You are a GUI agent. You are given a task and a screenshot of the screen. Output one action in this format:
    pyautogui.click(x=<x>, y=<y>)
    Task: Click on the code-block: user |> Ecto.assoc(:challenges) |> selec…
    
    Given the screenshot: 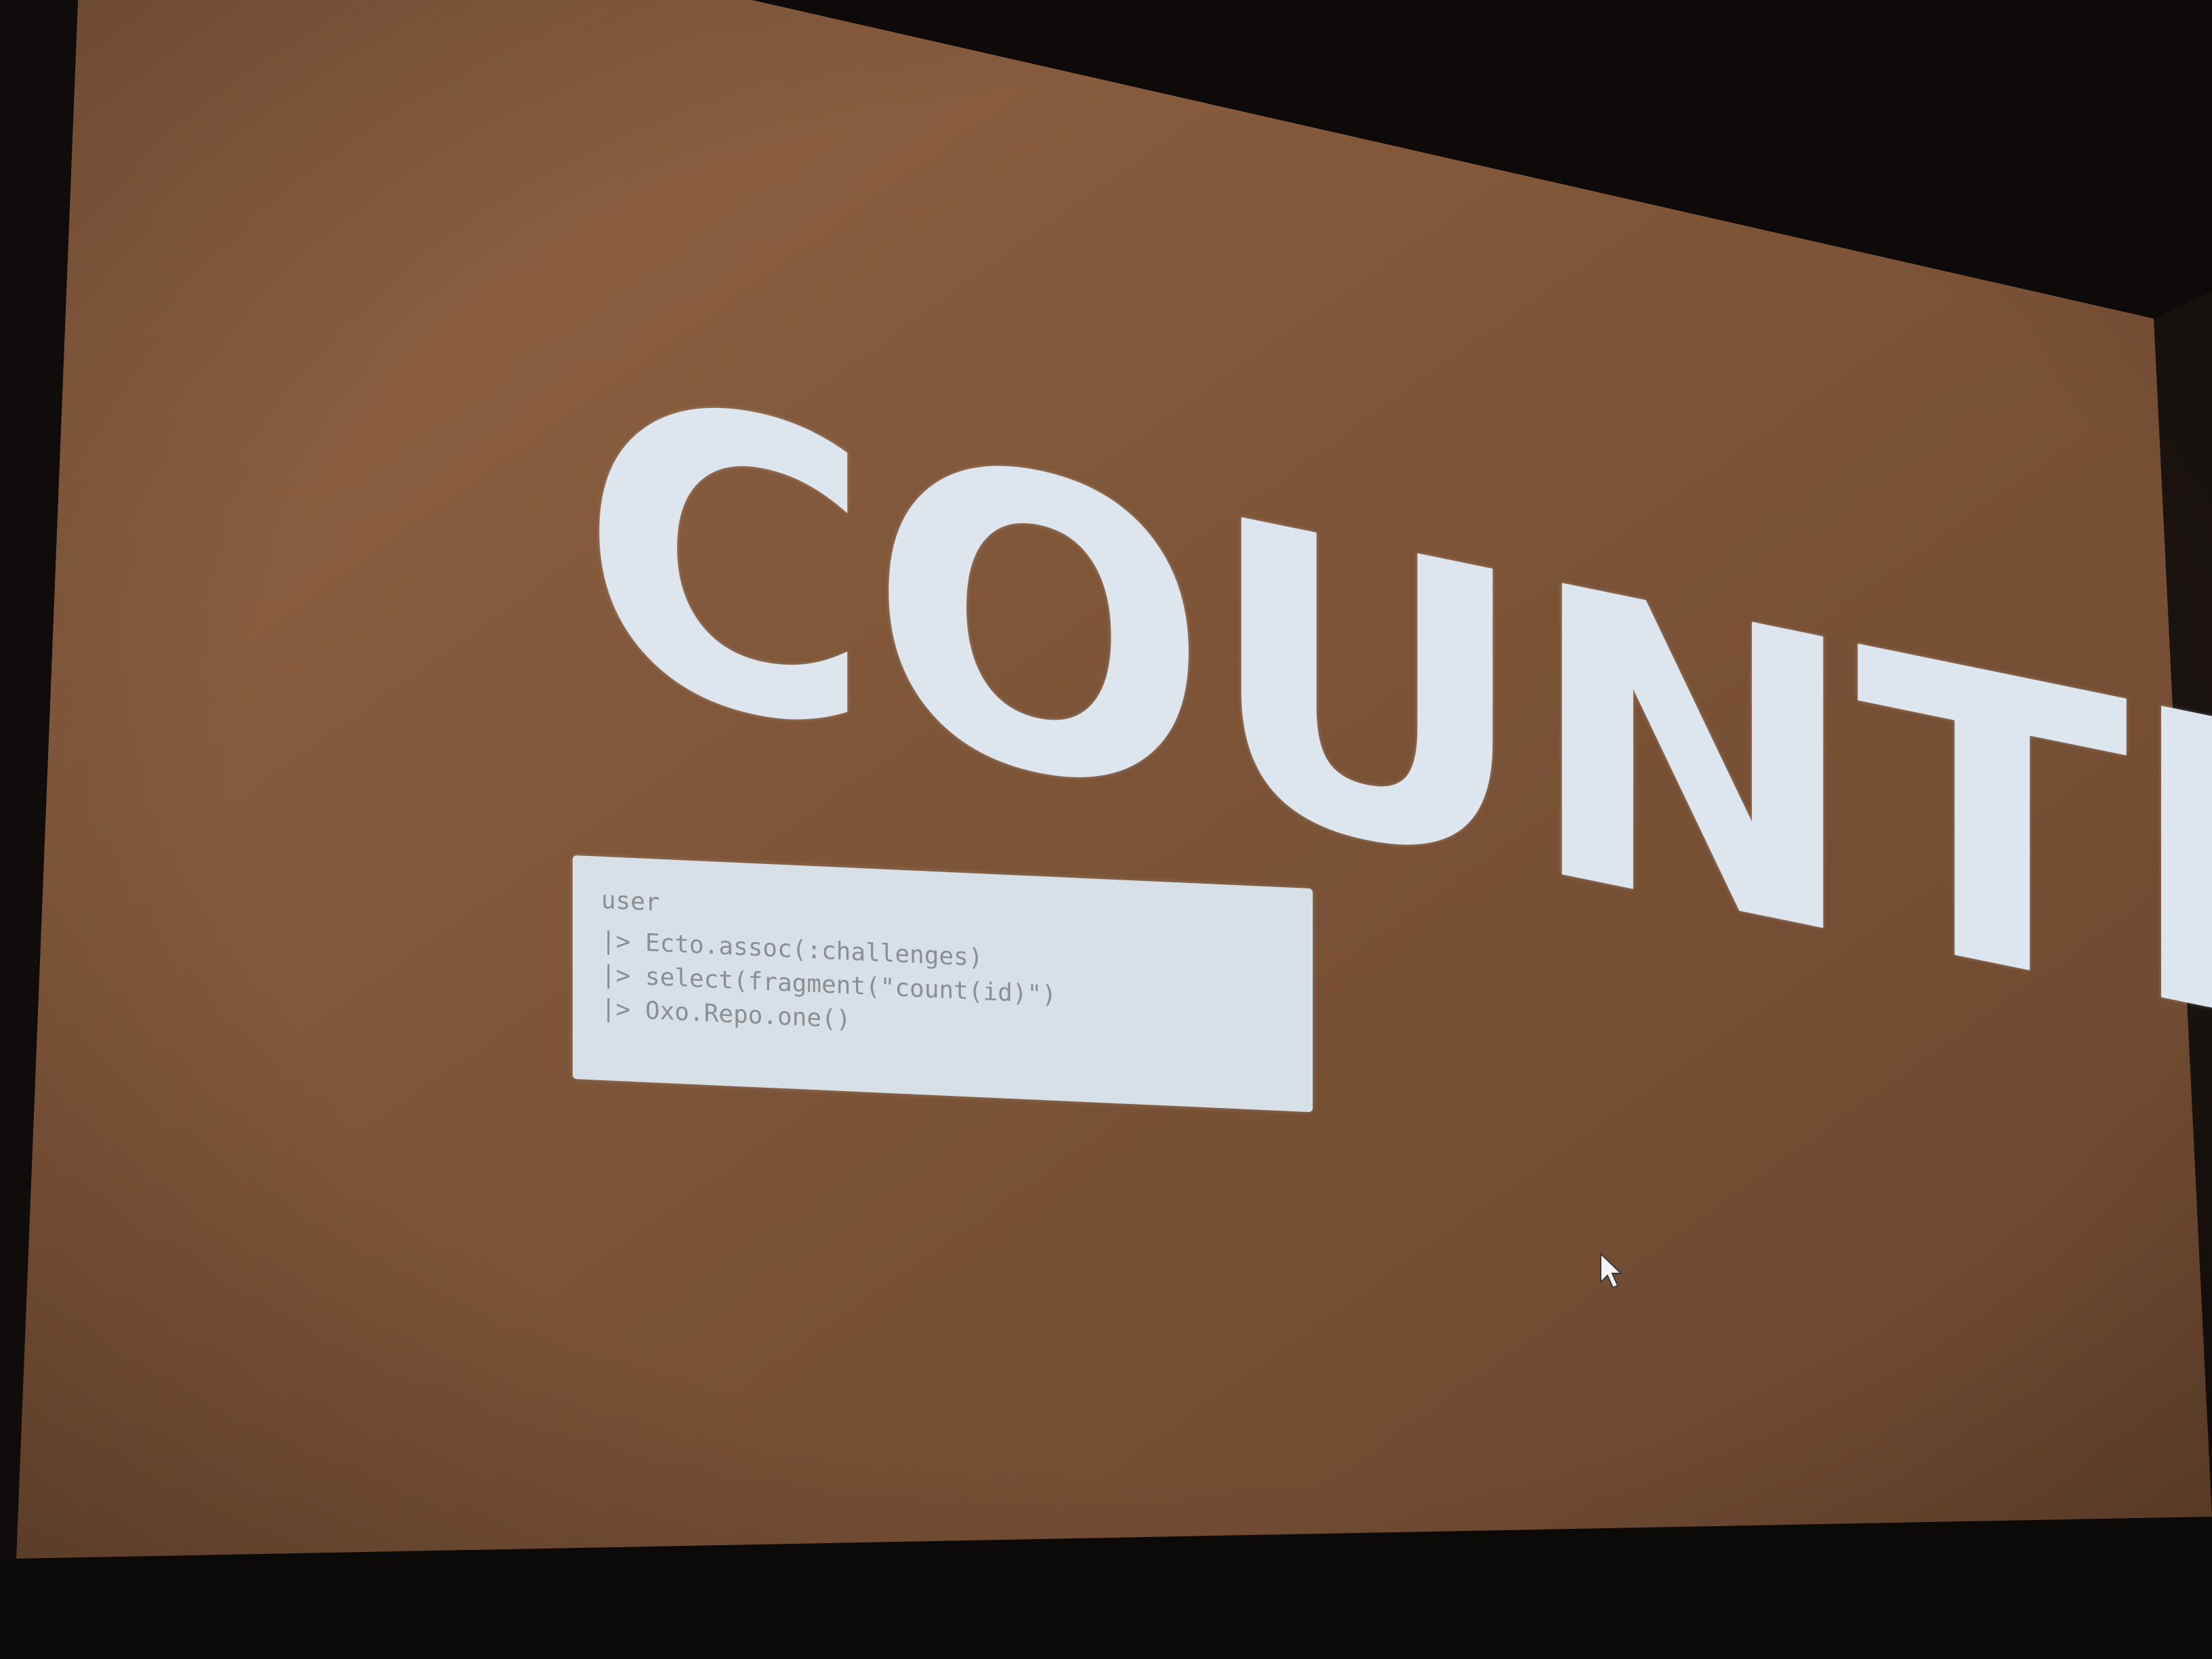 What is the action you would take?
    pyautogui.click(x=943, y=984)
    